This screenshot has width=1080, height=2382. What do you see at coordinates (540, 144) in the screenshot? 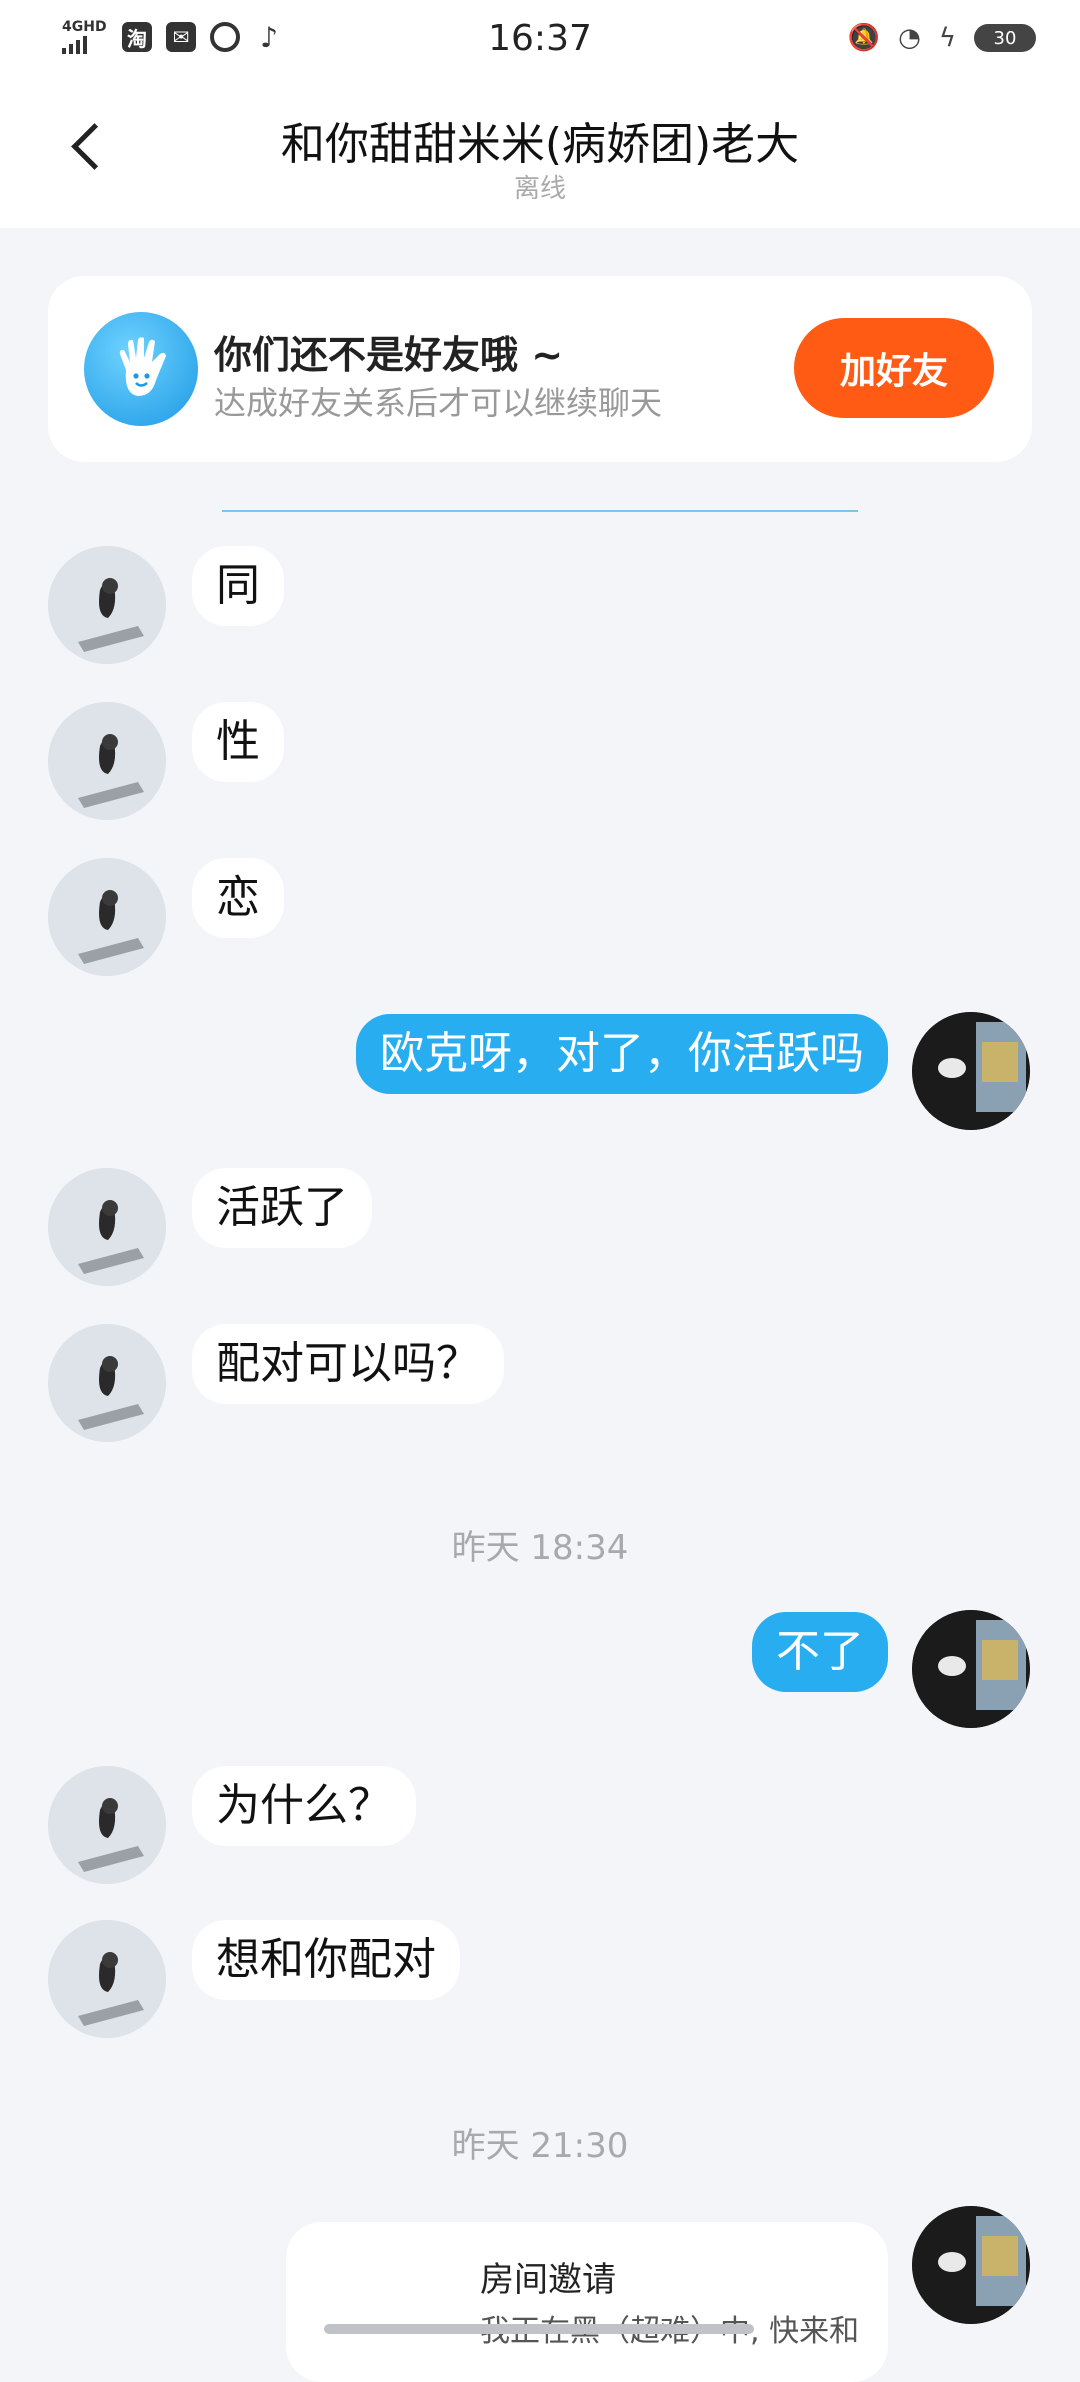
I see `chat-title: 和你甜甜米米(病娇团)老大` at bounding box center [540, 144].